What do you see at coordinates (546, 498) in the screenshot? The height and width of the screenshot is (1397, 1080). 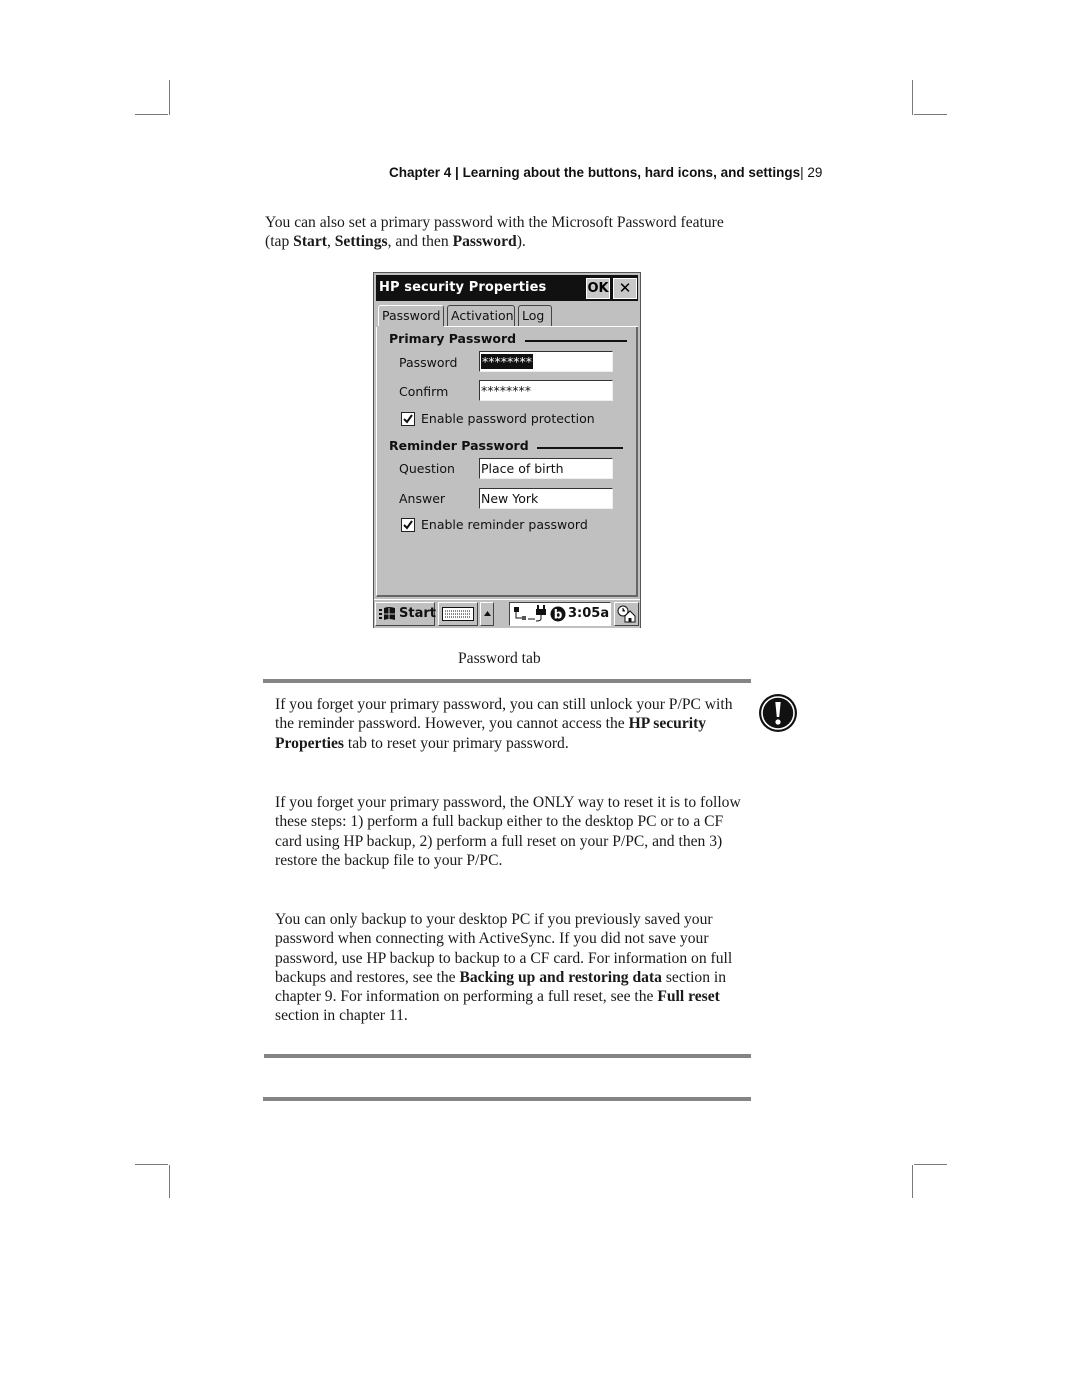 I see `answer-field: New York` at bounding box center [546, 498].